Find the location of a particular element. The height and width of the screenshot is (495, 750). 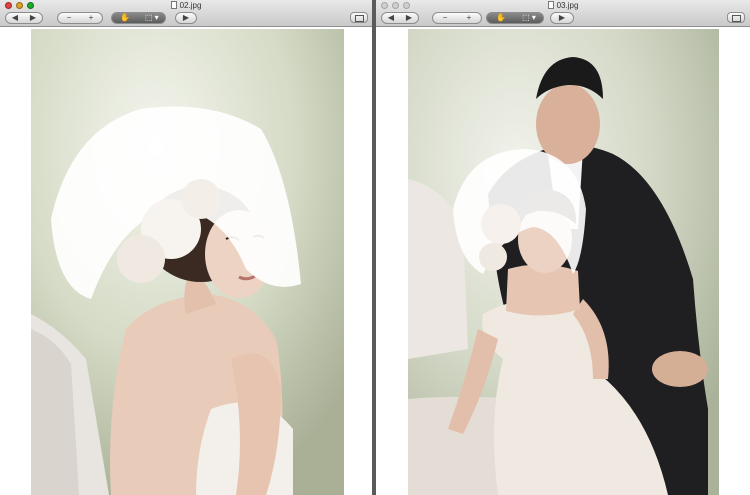

window-titlebar: 03.jpg ◀ ▶ − + ✋ ⬚ ▾ ▶ is located at coordinates (563, 13).